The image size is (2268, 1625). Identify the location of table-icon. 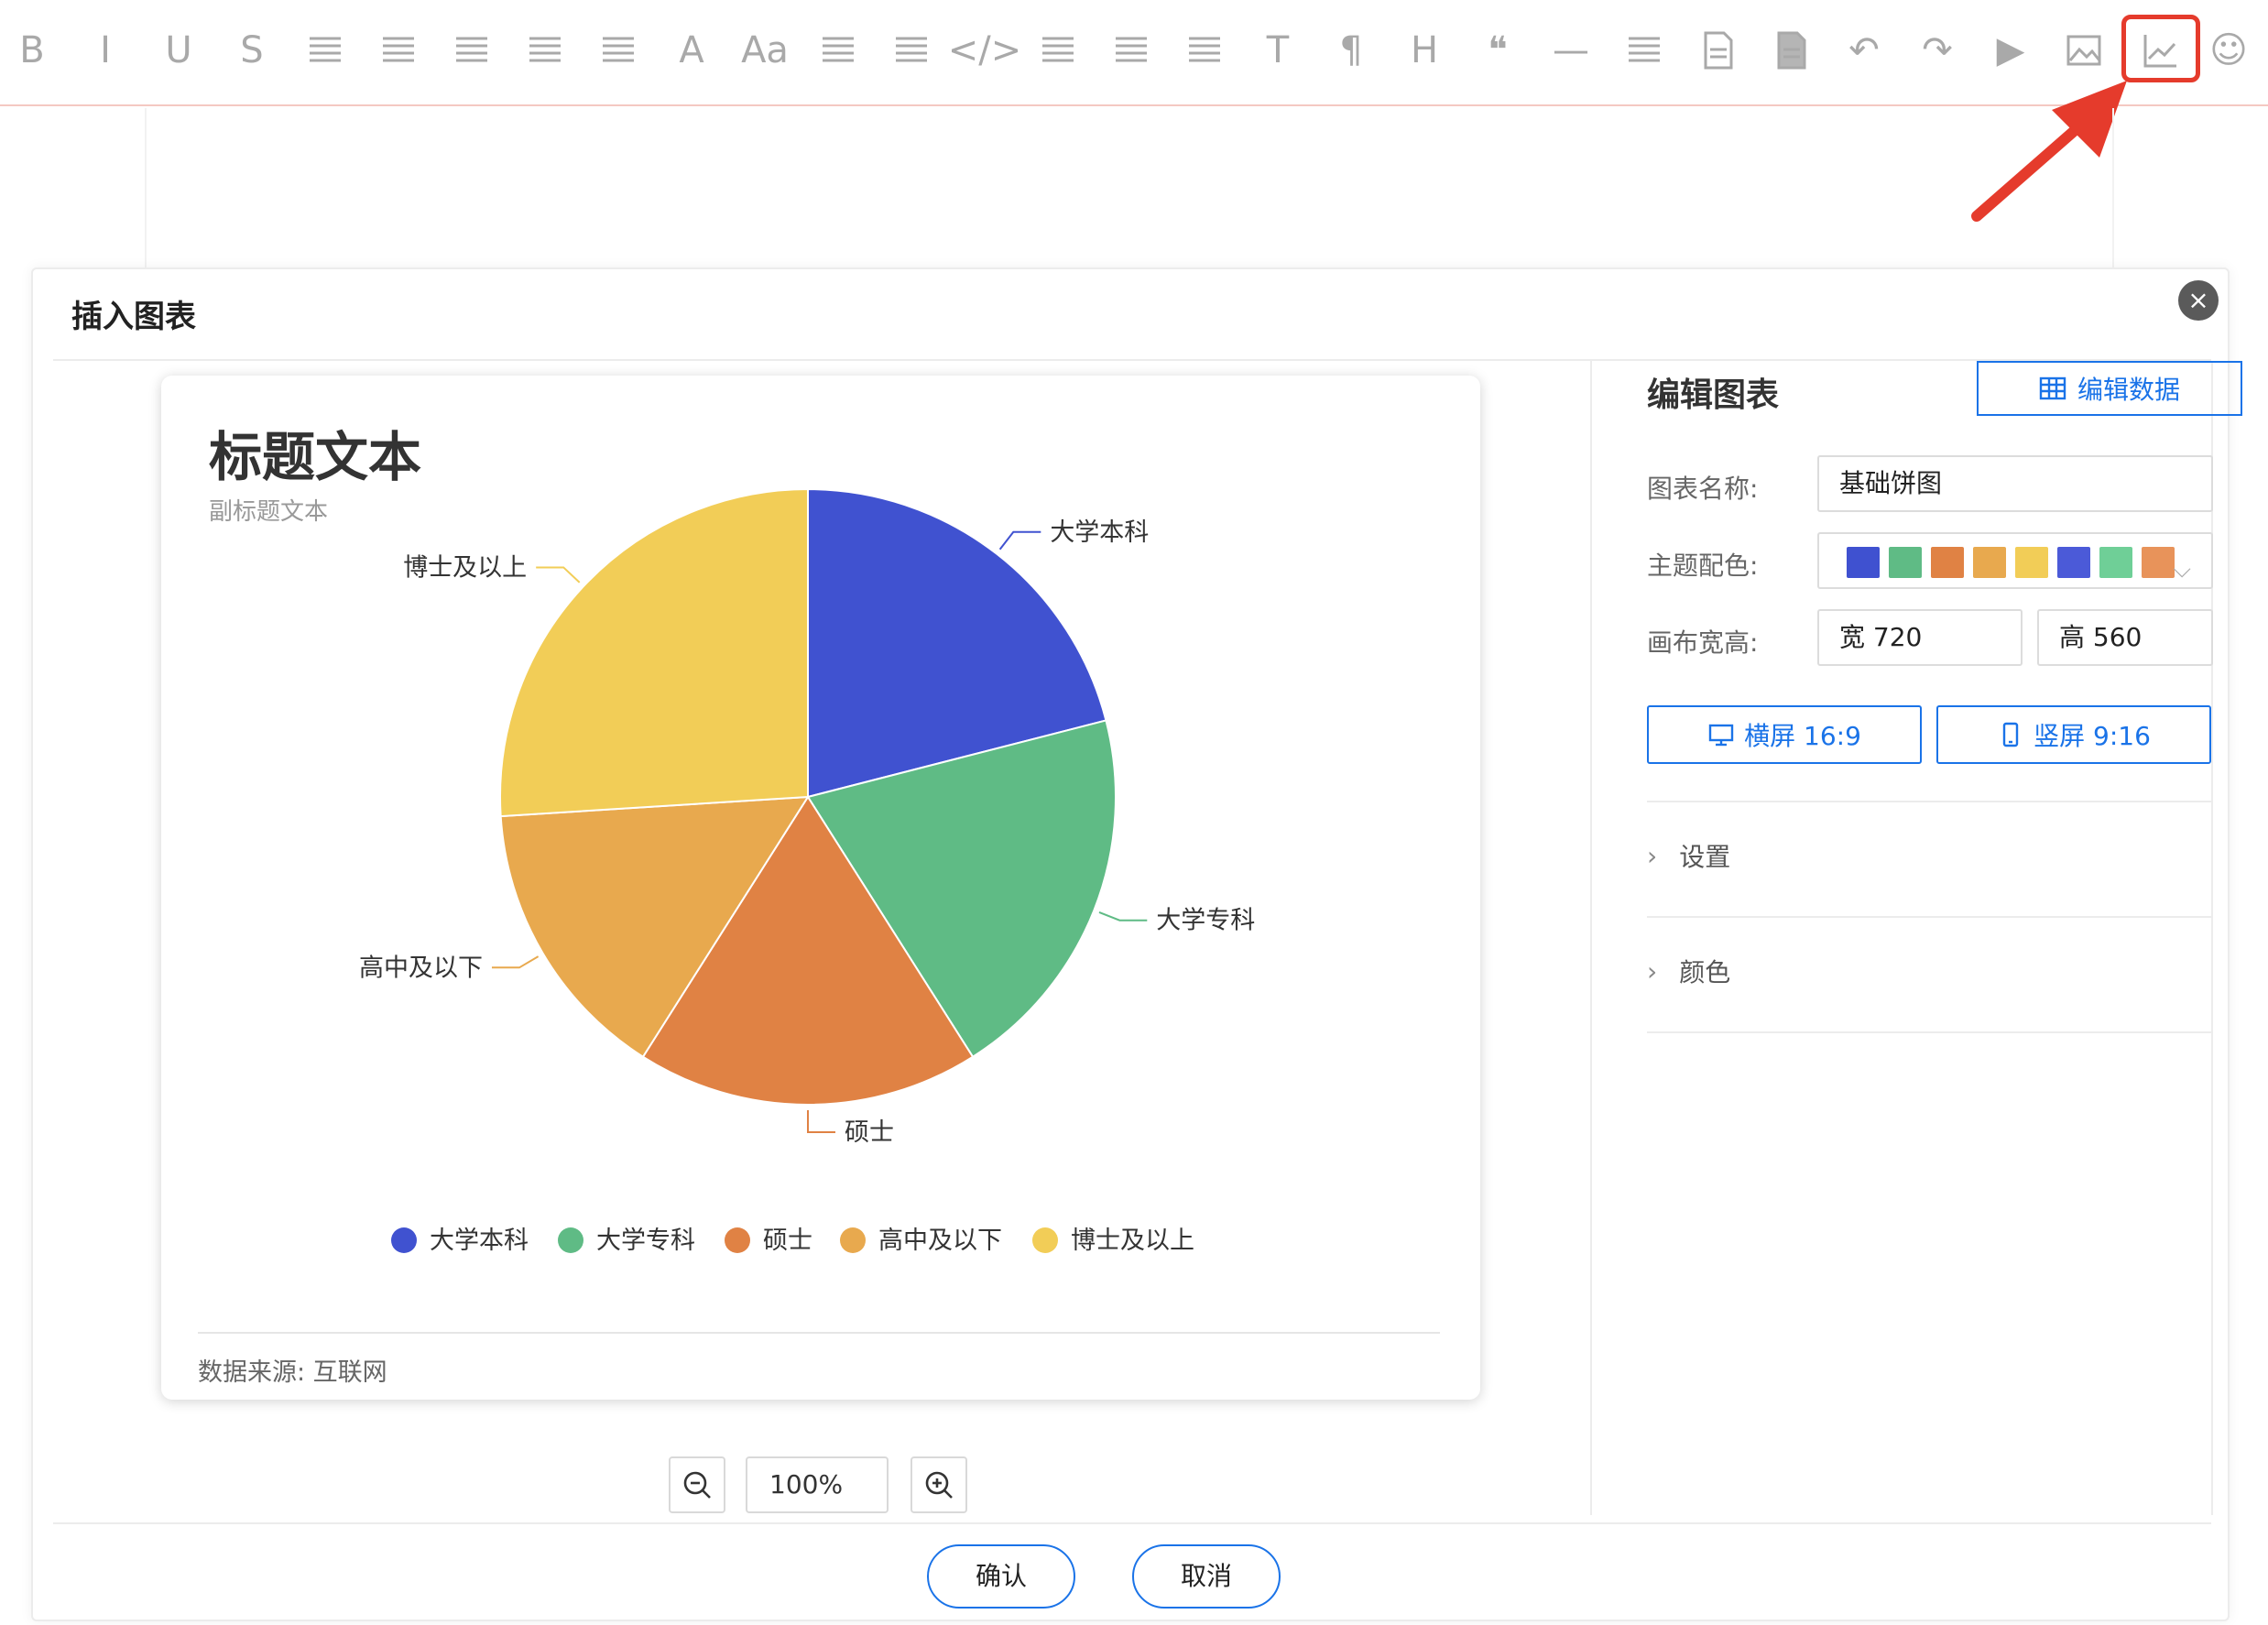
(2052, 388).